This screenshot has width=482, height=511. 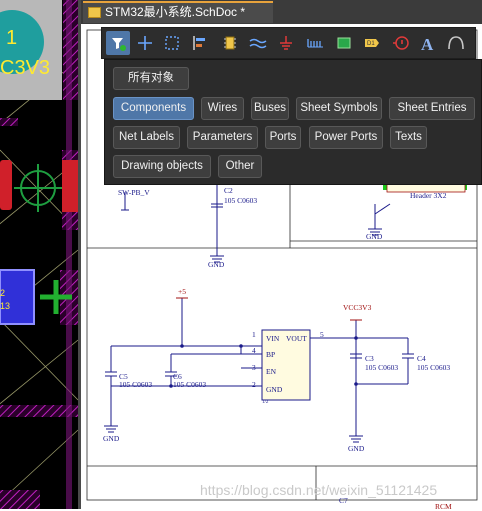 I want to click on tab-title: STM32最小系统.SchDoc *, so click(x=175, y=12).